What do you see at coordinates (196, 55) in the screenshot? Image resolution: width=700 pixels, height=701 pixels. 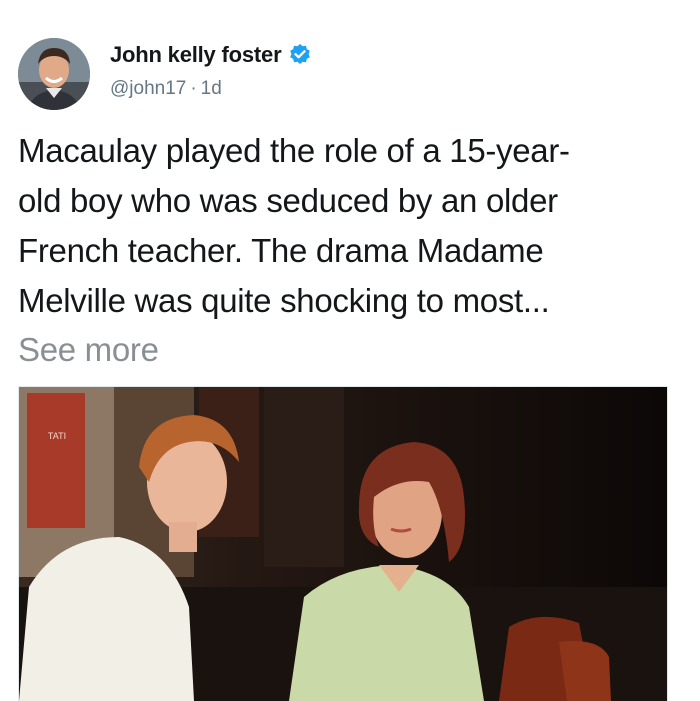 I see `author-name: John kelly foster` at bounding box center [196, 55].